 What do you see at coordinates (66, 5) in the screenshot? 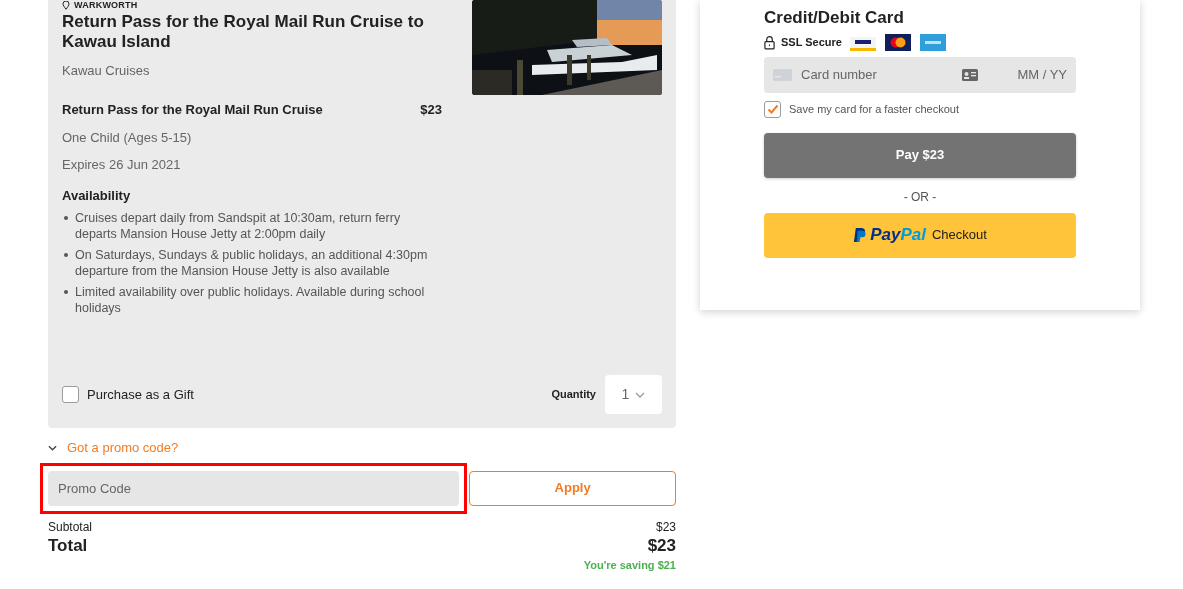
I see `location-pin-icon` at bounding box center [66, 5].